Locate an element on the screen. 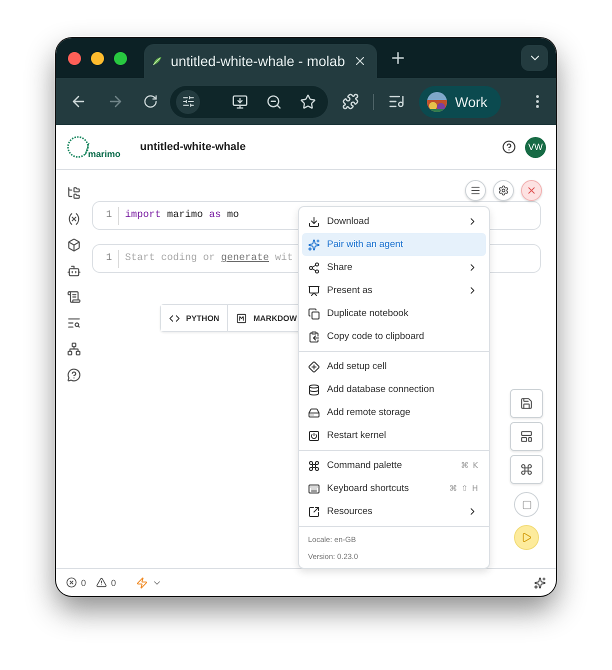 The image size is (612, 670). error-count: 0 is located at coordinates (83, 583).